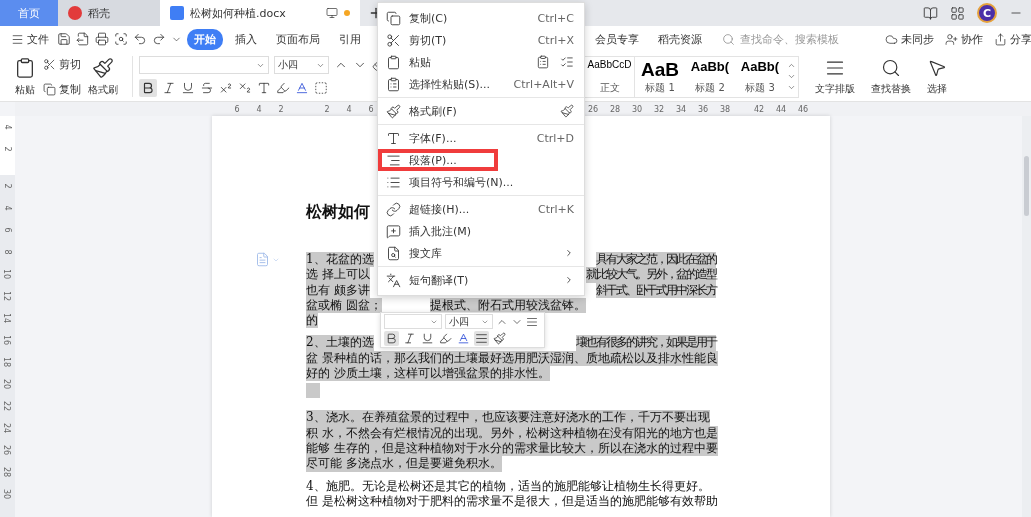  What do you see at coordinates (99, 13) in the screenshot?
I see `tab-label: 稻壳` at bounding box center [99, 13].